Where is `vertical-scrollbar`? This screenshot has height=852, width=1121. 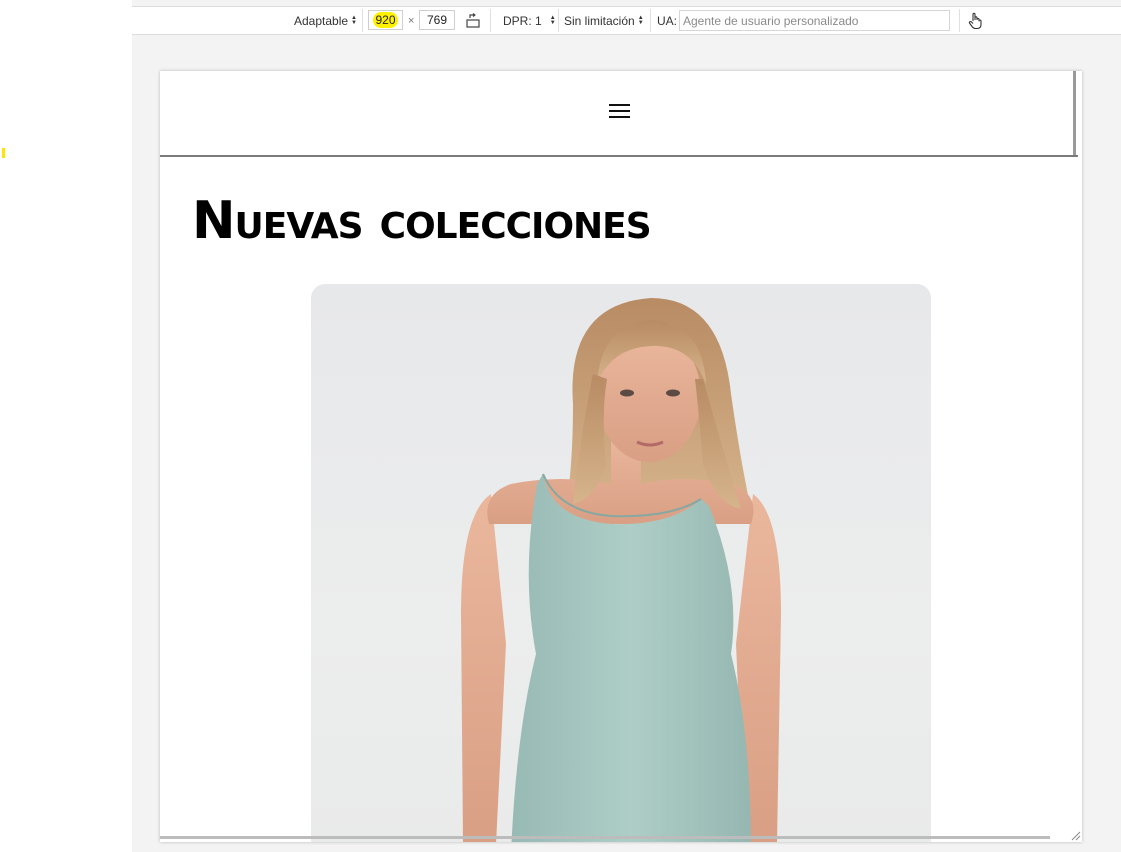 vertical-scrollbar is located at coordinates (1074, 113).